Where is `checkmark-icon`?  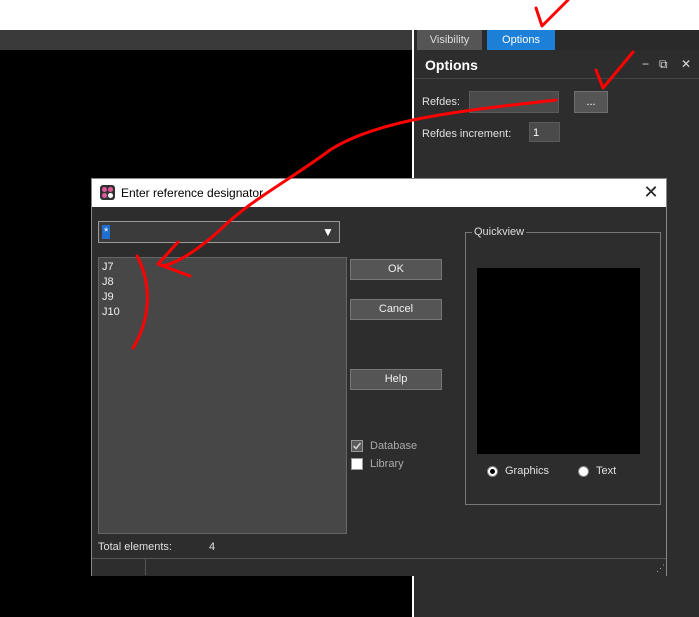
checkmark-icon is located at coordinates (357, 446).